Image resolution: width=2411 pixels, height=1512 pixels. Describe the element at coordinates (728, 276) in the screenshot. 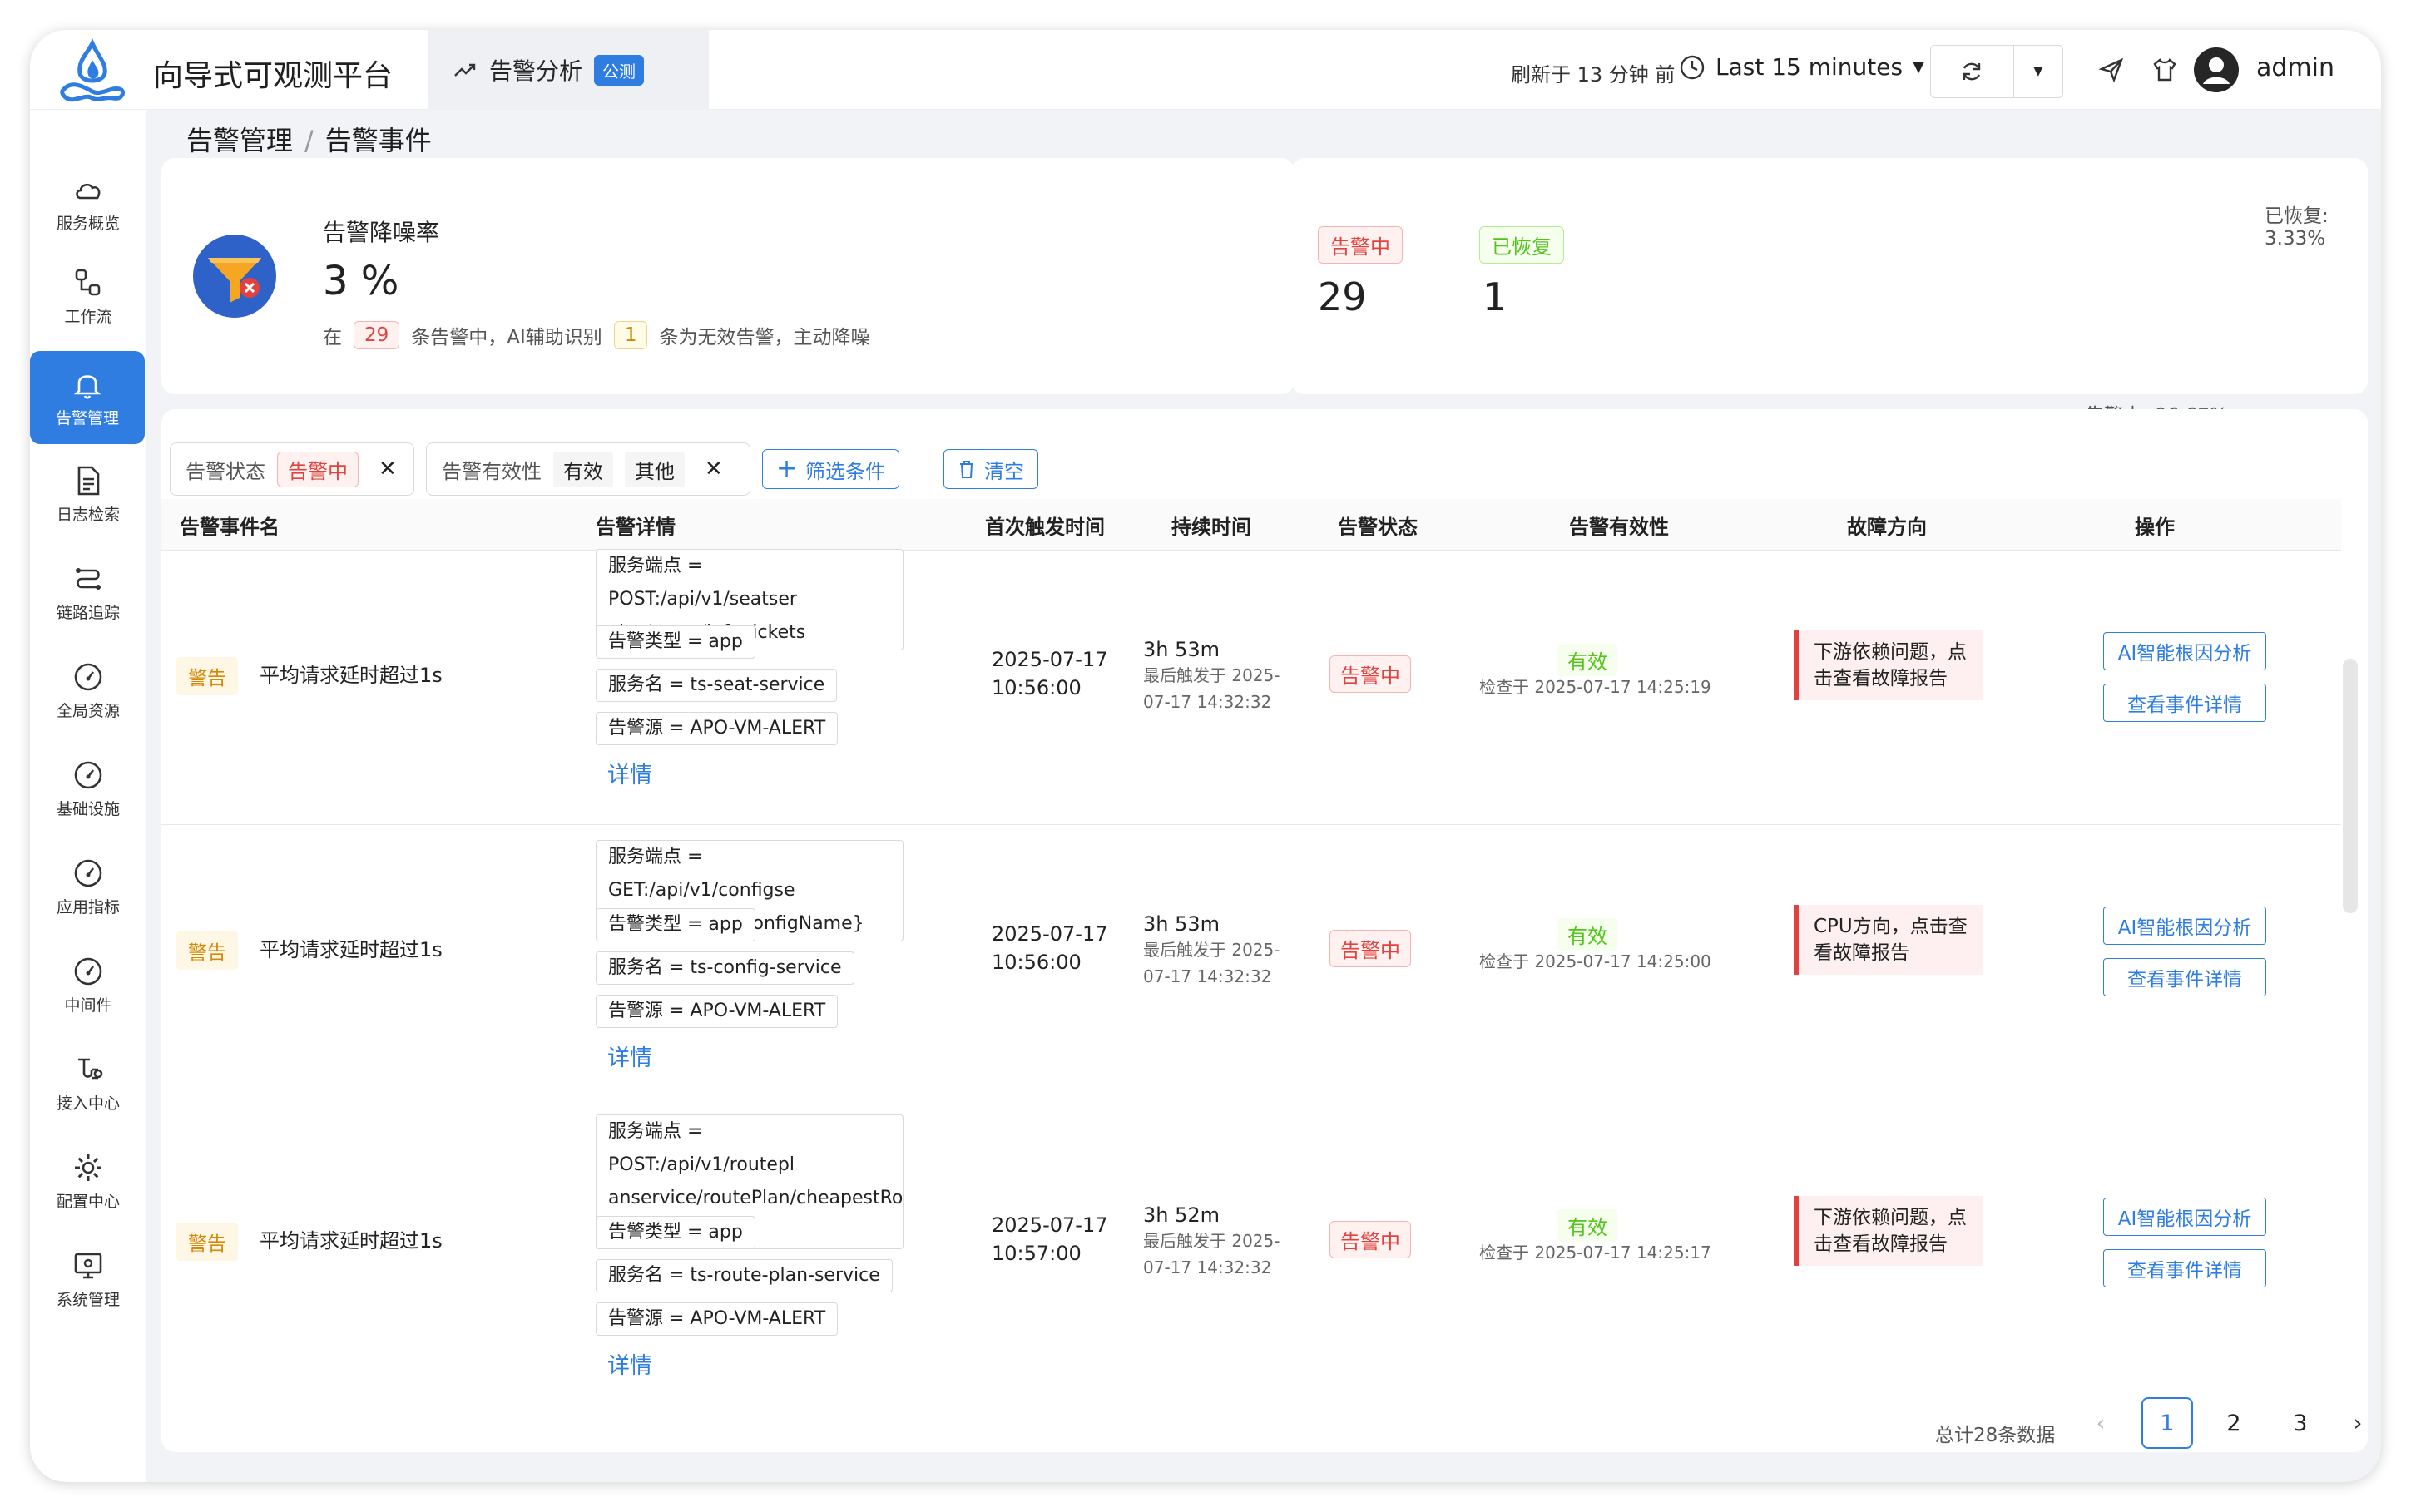

I see `noise-reduction-card: 告警降噪率 3 % 在 29 条告警中，AI辅助识别 1 条为无效告警，主动降噪` at that location.